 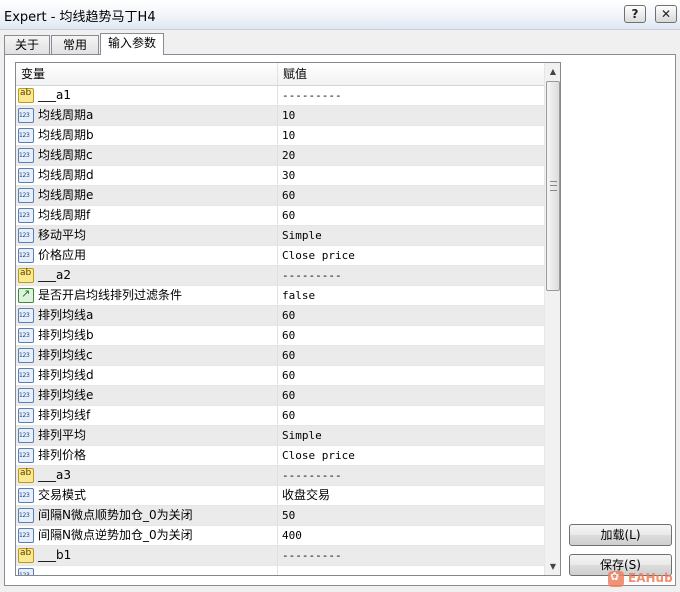 I want to click on variable-cell: 是否开启均线排列过滤条件, so click(x=147, y=295).